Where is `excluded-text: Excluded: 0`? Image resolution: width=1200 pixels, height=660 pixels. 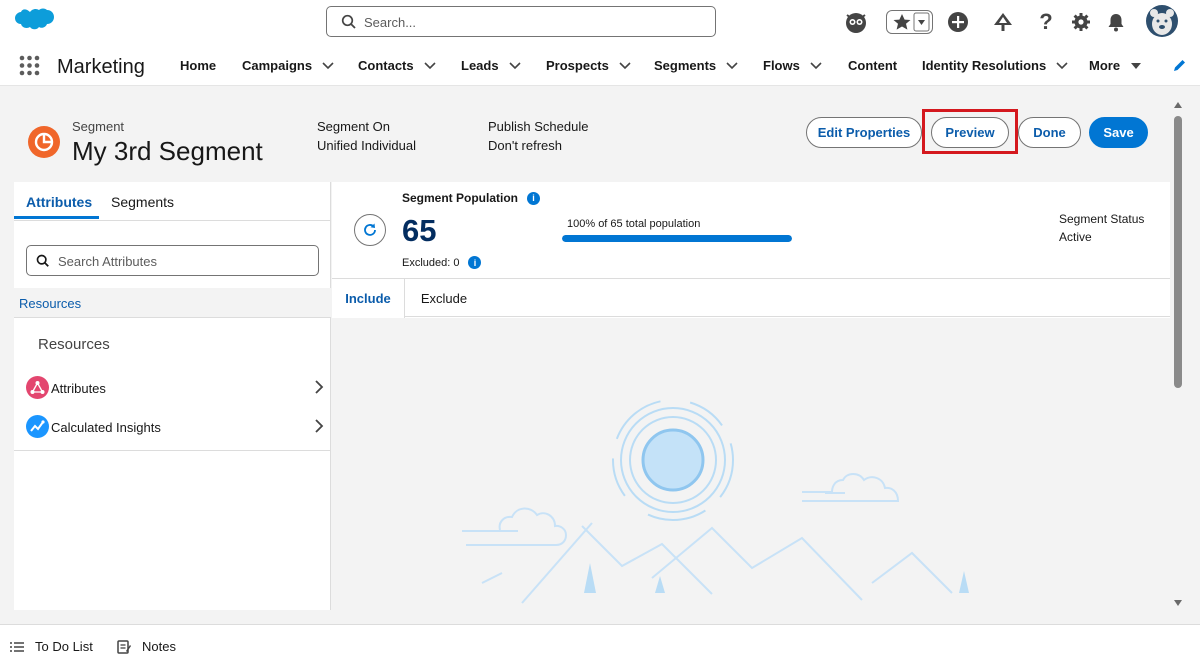
excluded-text: Excluded: 0 is located at coordinates (431, 262).